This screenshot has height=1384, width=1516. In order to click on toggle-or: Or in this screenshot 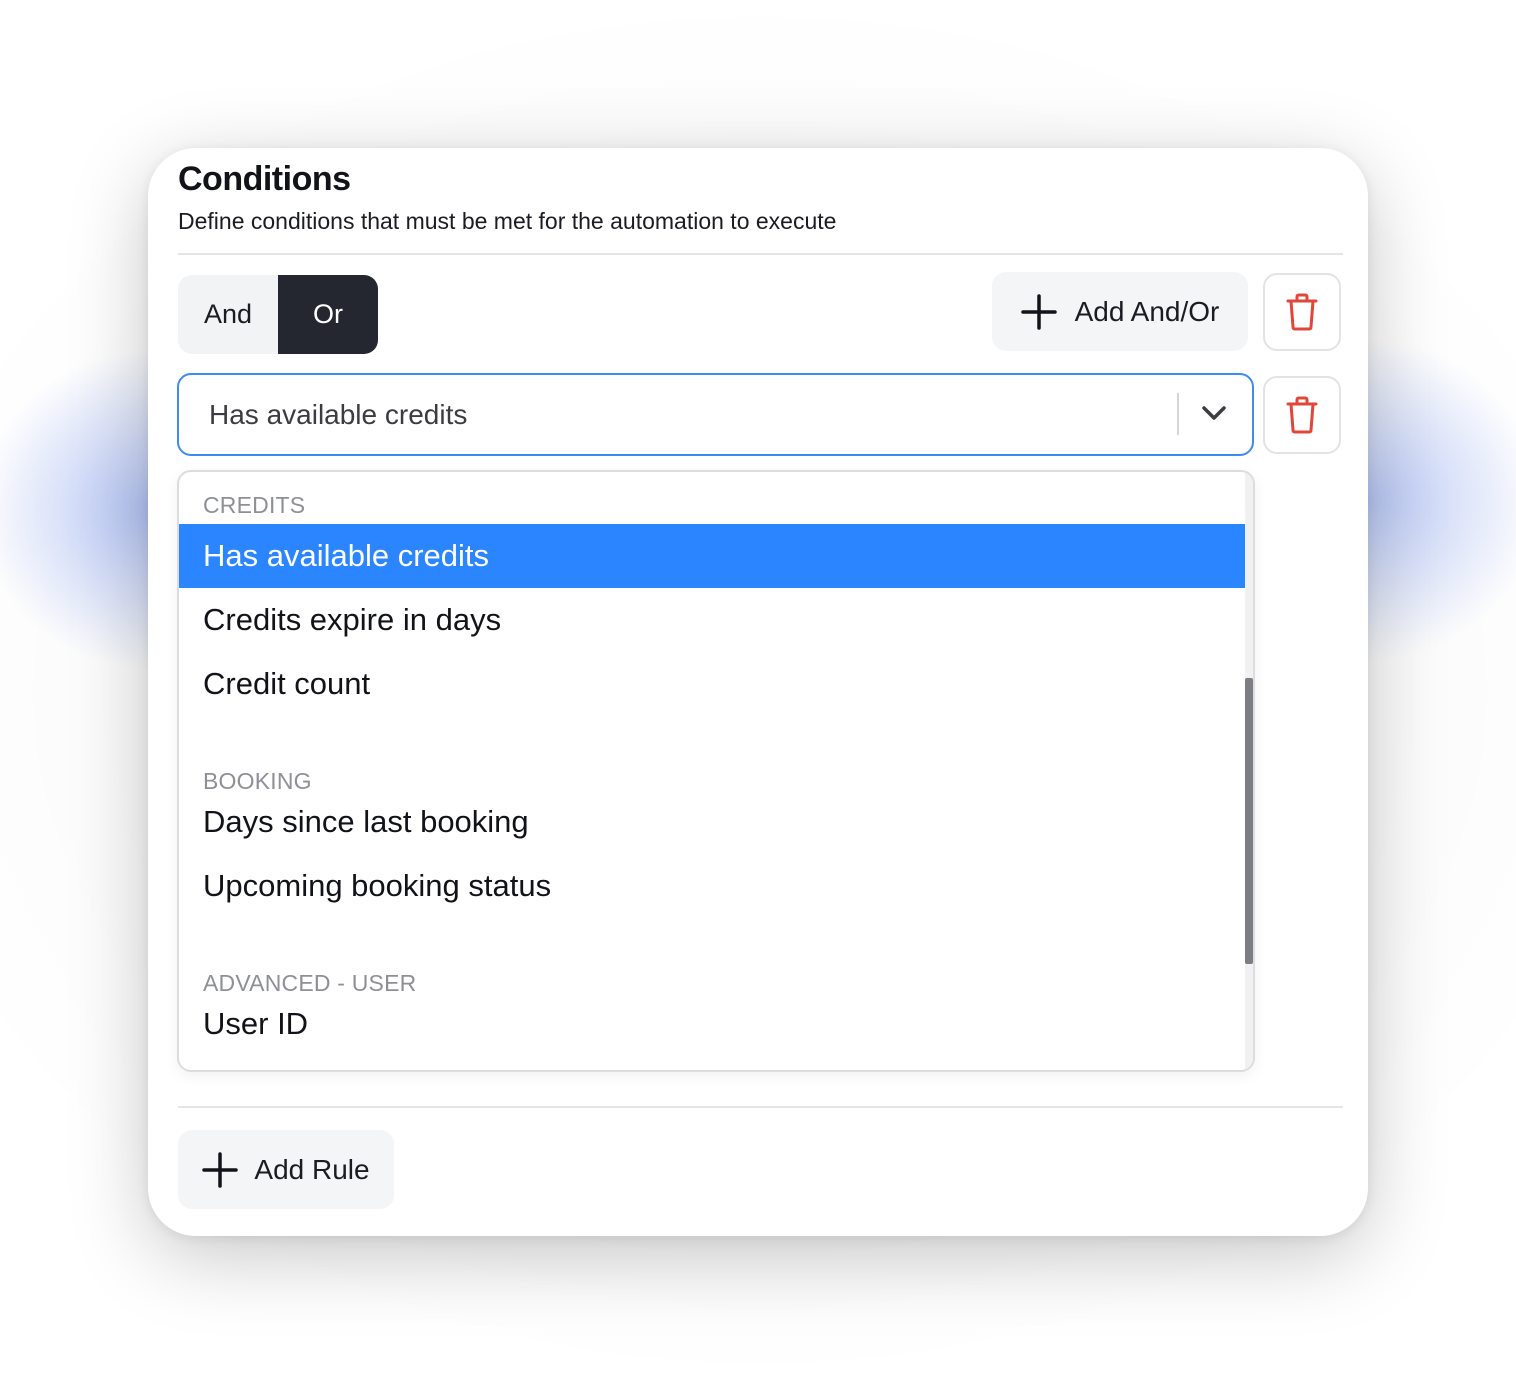, I will do `click(328, 314)`.